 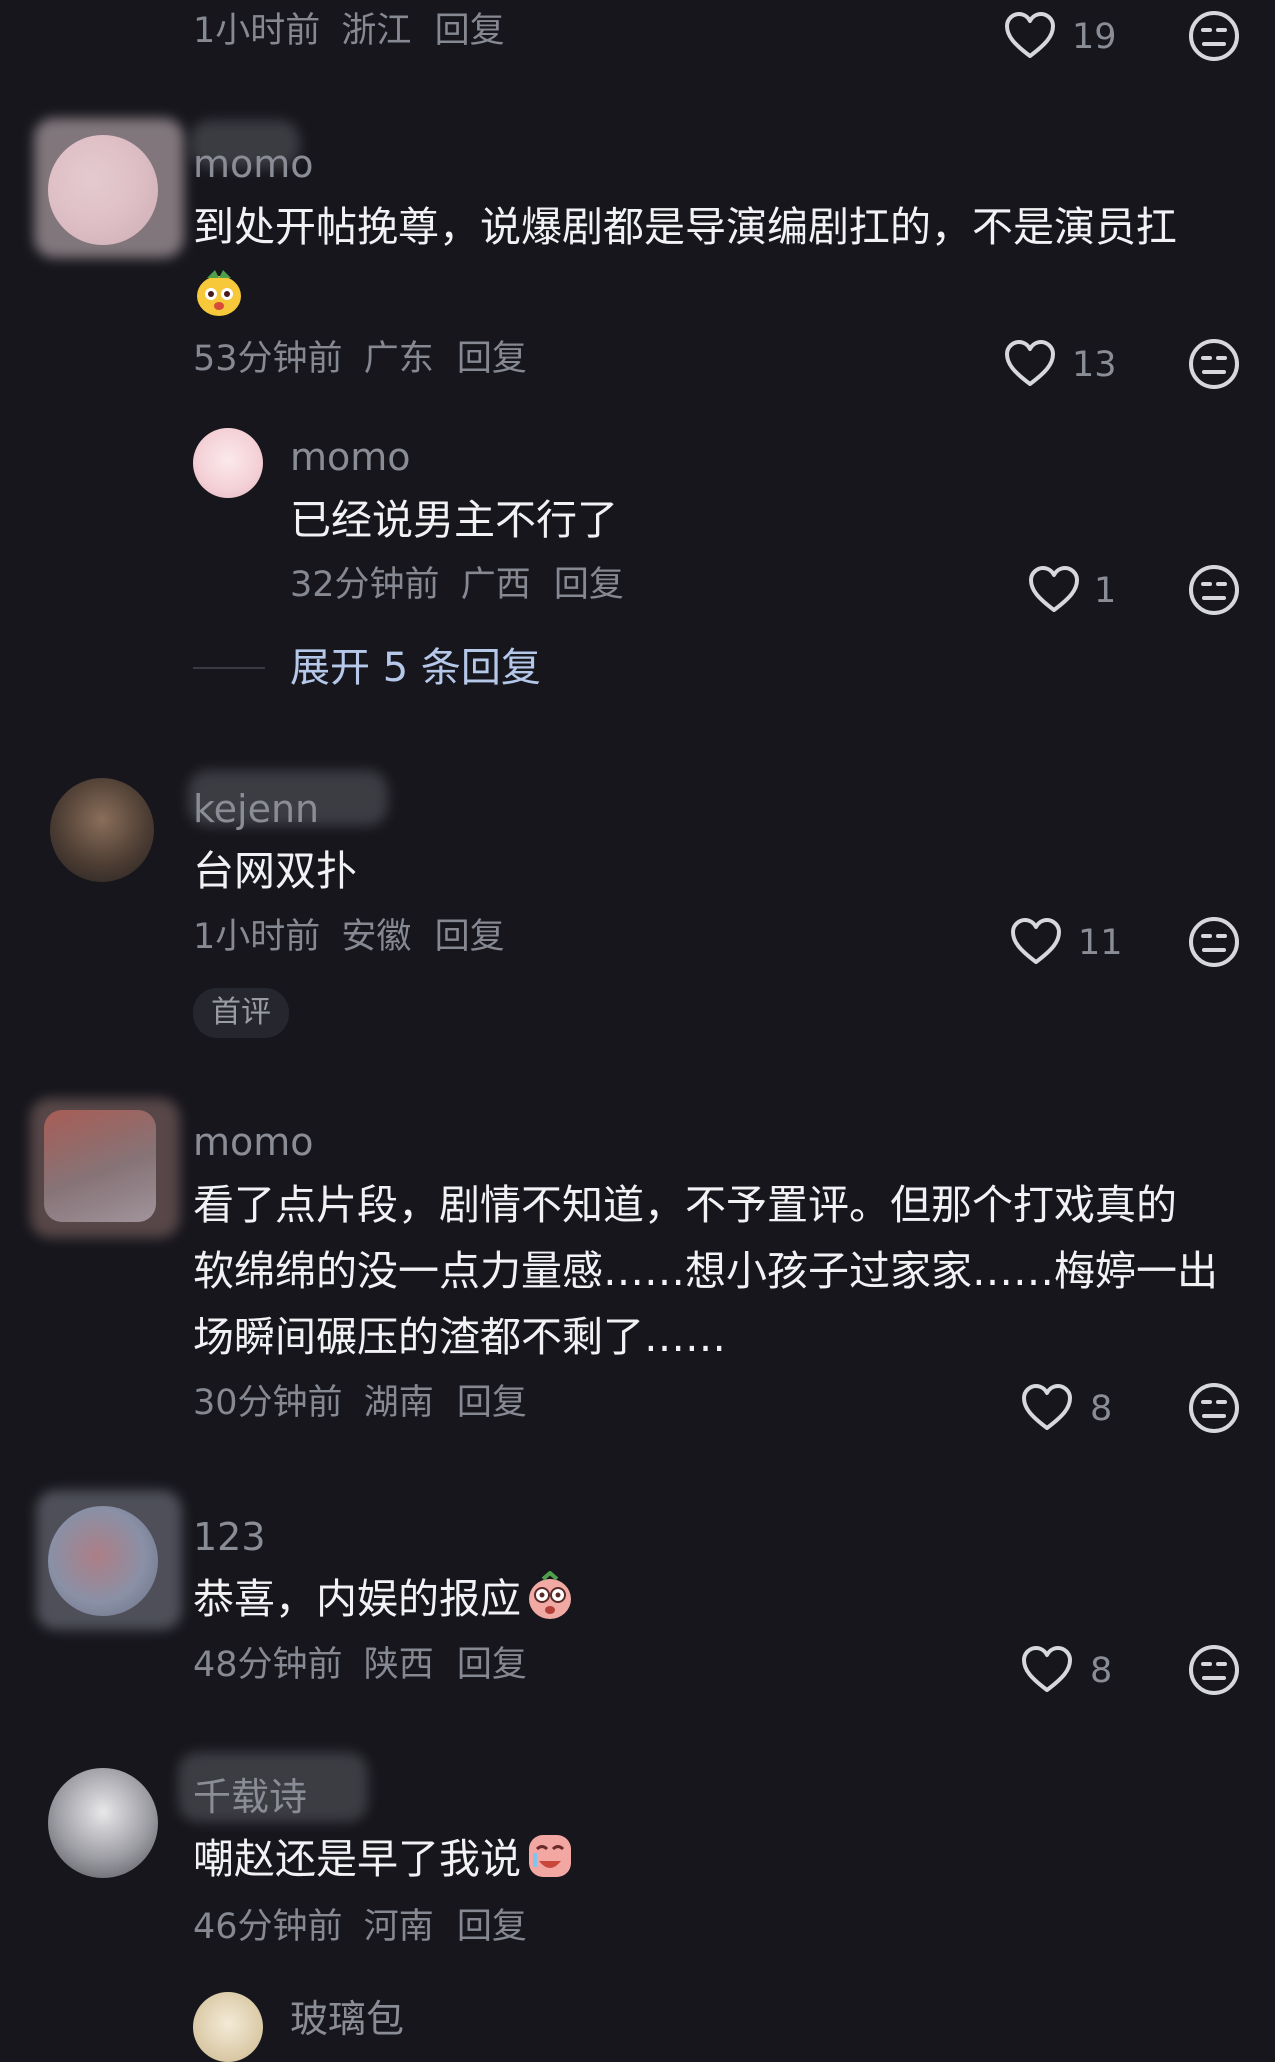 What do you see at coordinates (415, 668) in the screenshot?
I see `expand-replies-link: 展开 5 条回复` at bounding box center [415, 668].